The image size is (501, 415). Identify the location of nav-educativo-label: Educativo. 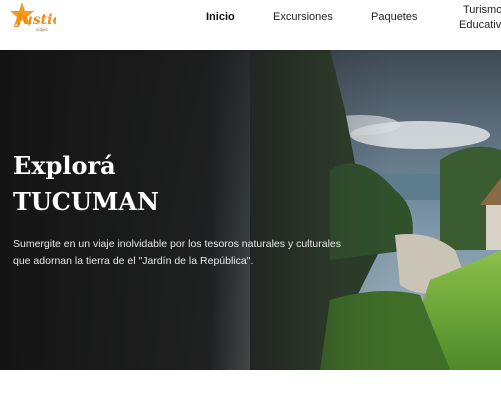
(480, 25).